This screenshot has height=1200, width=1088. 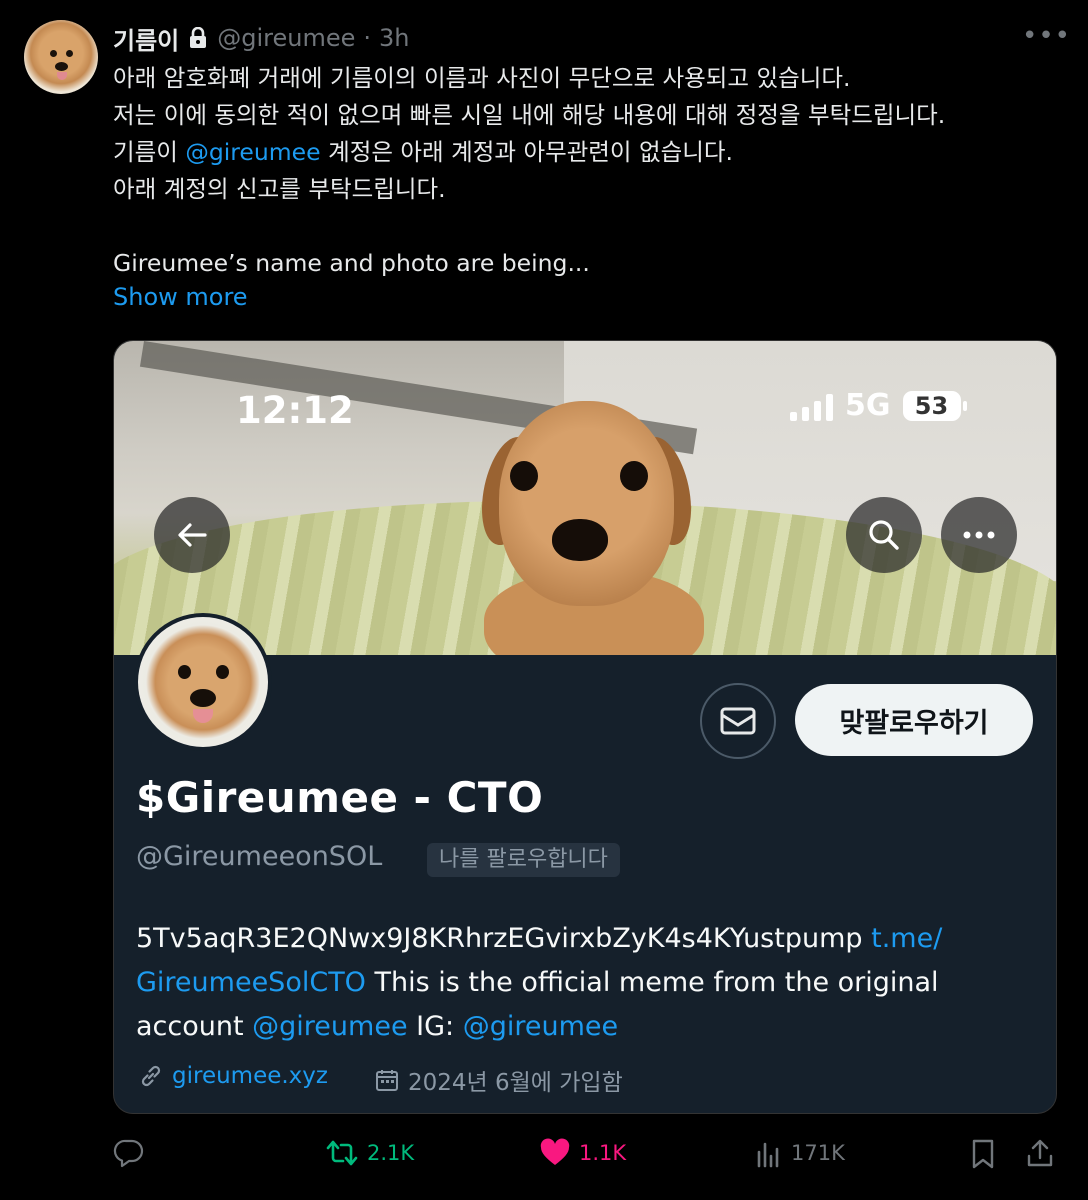 I want to click on more-icon, so click(x=979, y=535).